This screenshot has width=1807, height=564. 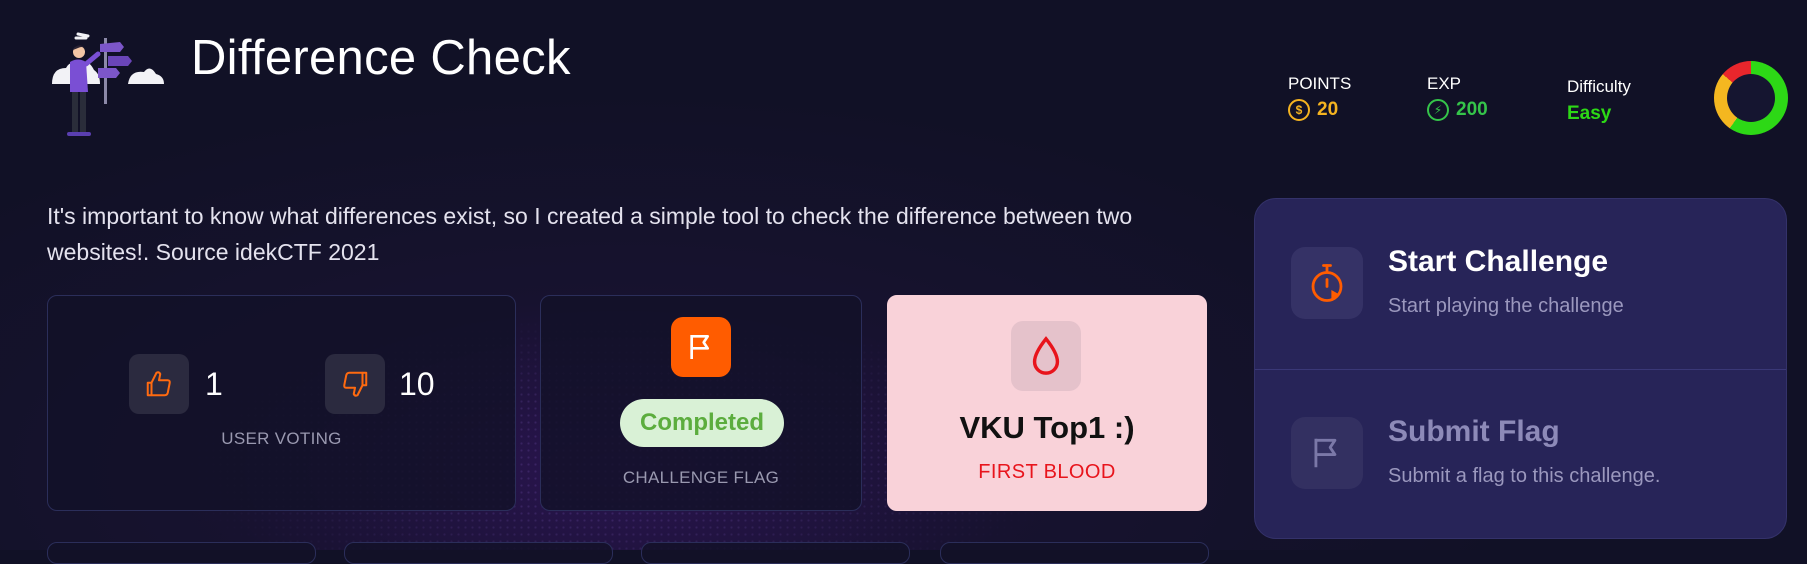 I want to click on blood-drop-icon, so click(x=1046, y=355).